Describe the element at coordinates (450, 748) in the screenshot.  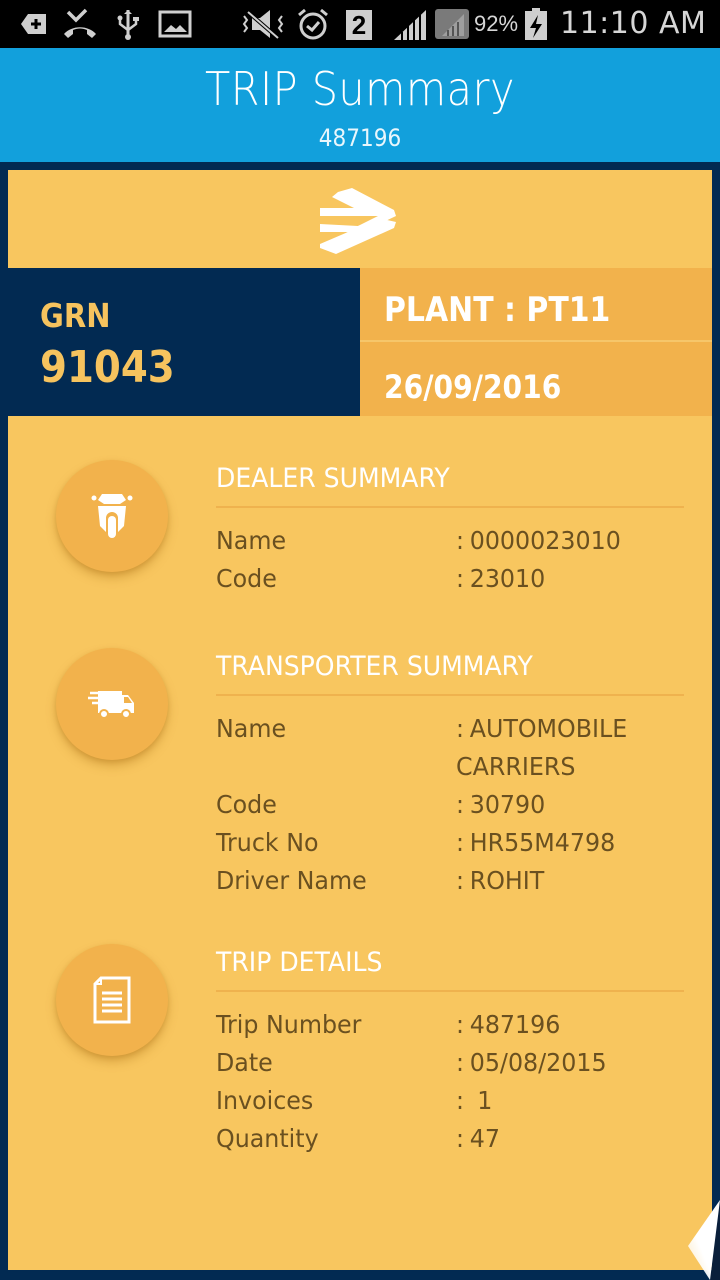
I see `detail-row: Name : AUTOMOBILE CARRIERS` at that location.